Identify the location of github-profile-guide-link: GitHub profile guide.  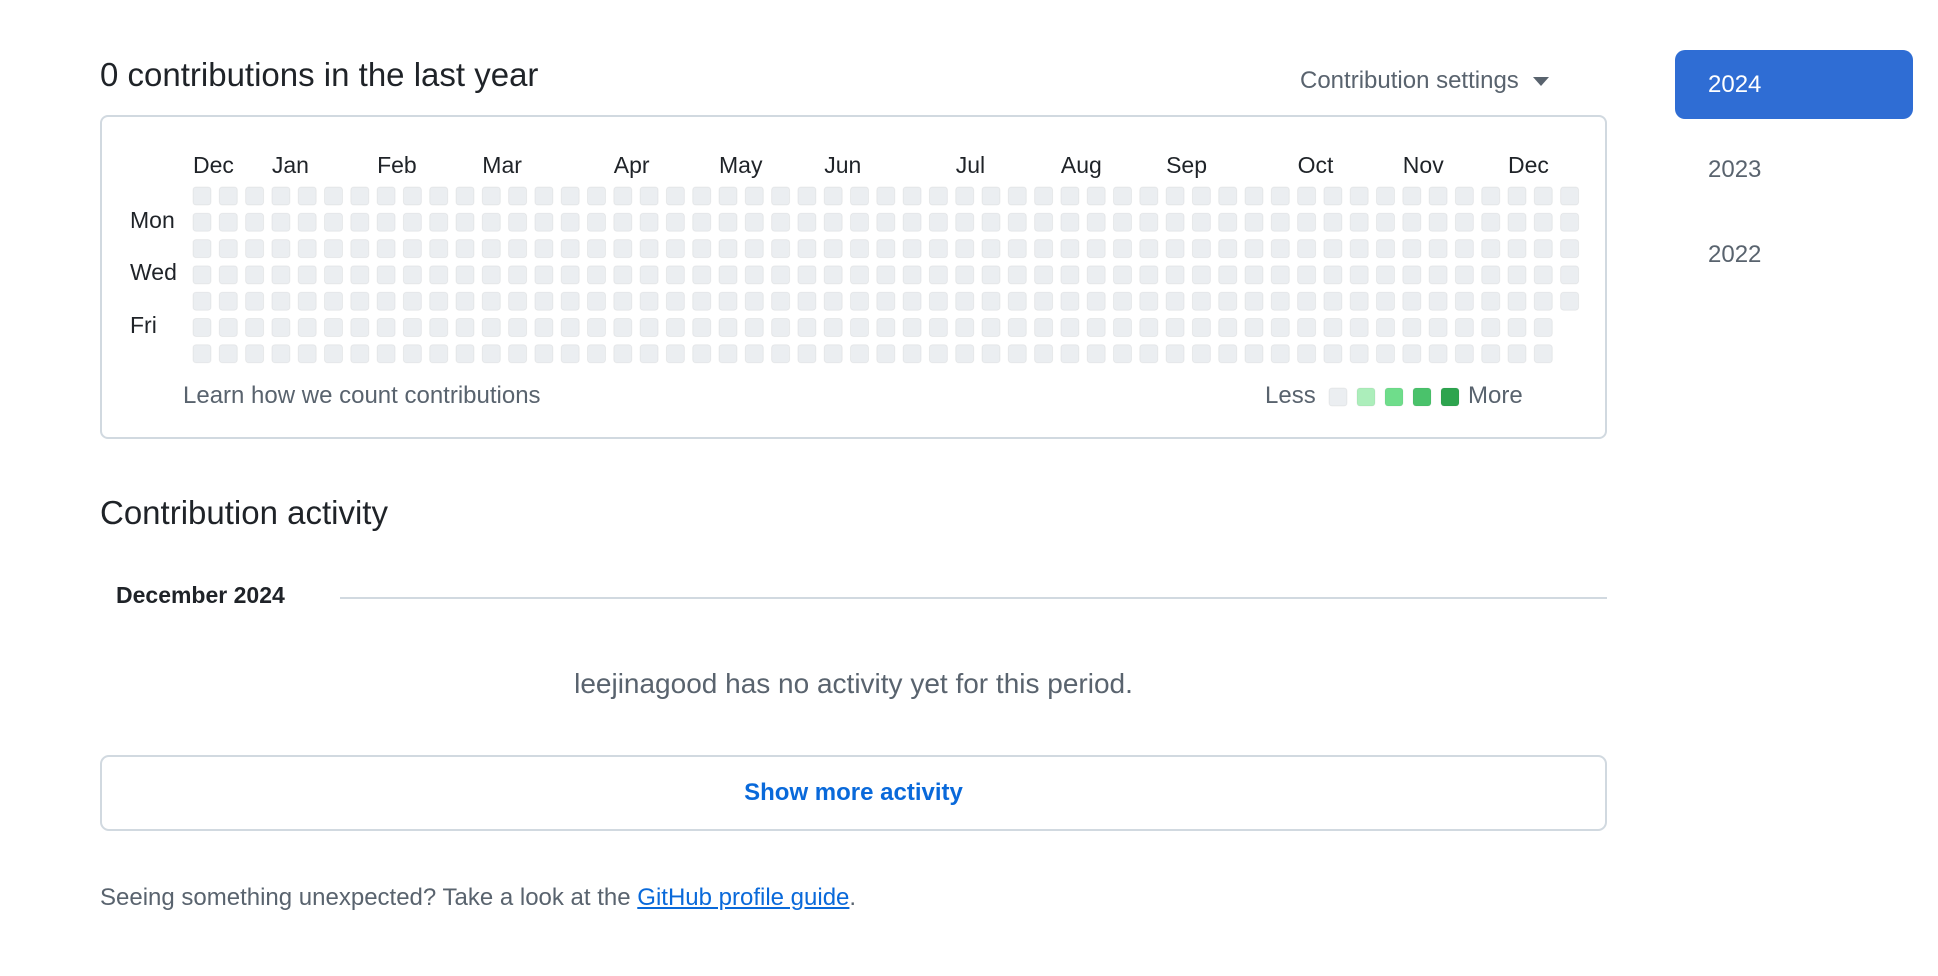
(743, 897).